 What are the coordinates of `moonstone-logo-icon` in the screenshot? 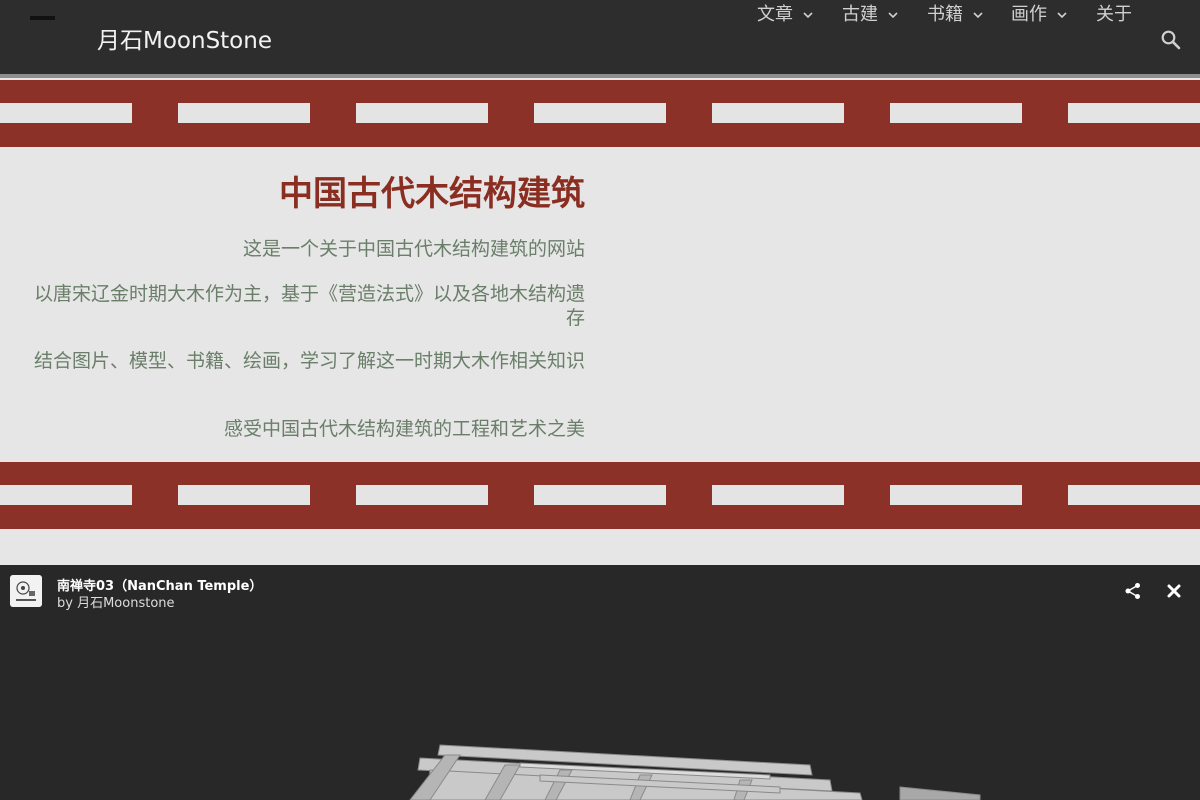 It's located at (26, 591).